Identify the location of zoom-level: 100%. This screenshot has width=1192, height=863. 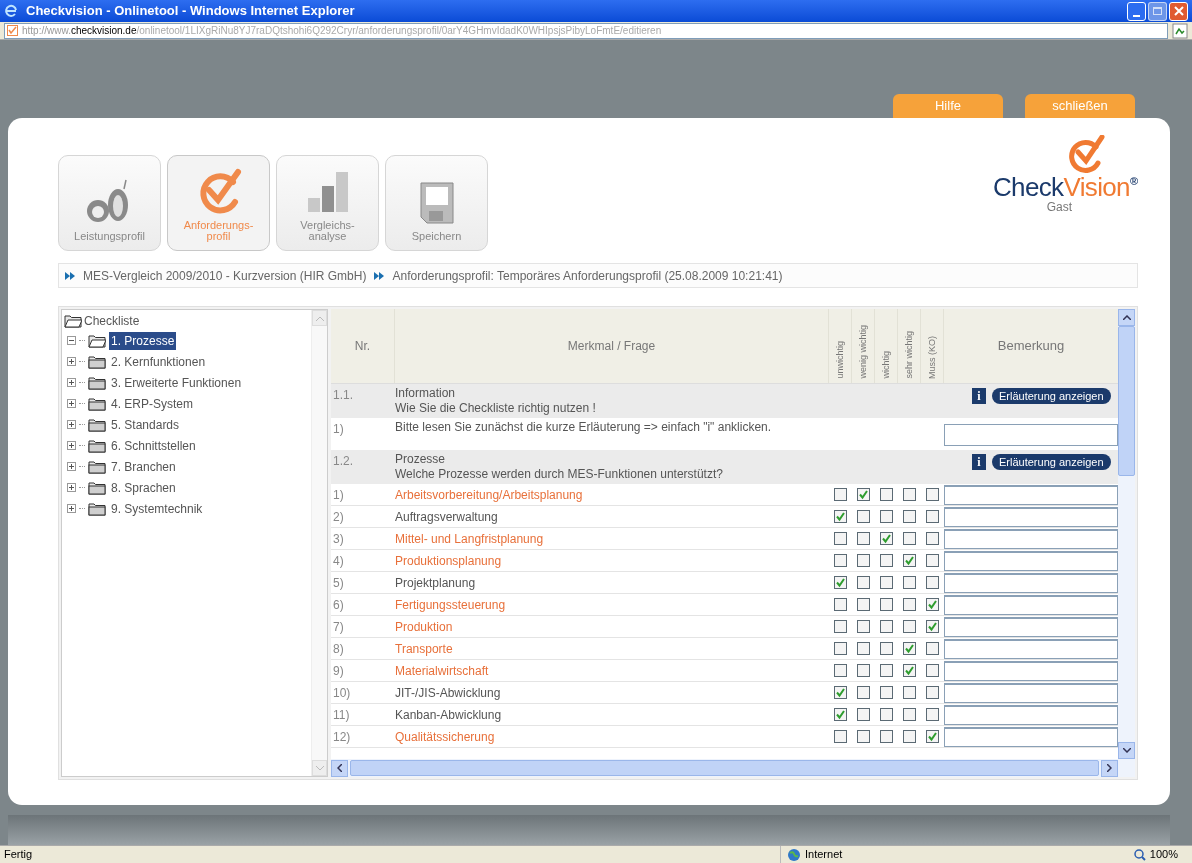
(1163, 854).